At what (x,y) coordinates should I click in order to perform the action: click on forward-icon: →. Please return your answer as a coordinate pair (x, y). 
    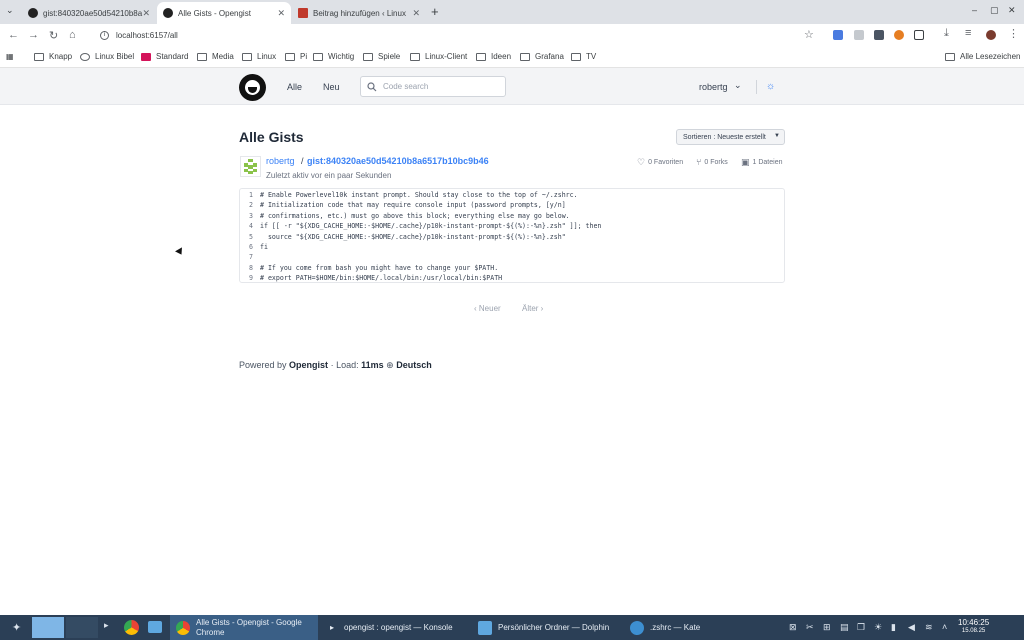
    Looking at the image, I should click on (33, 35).